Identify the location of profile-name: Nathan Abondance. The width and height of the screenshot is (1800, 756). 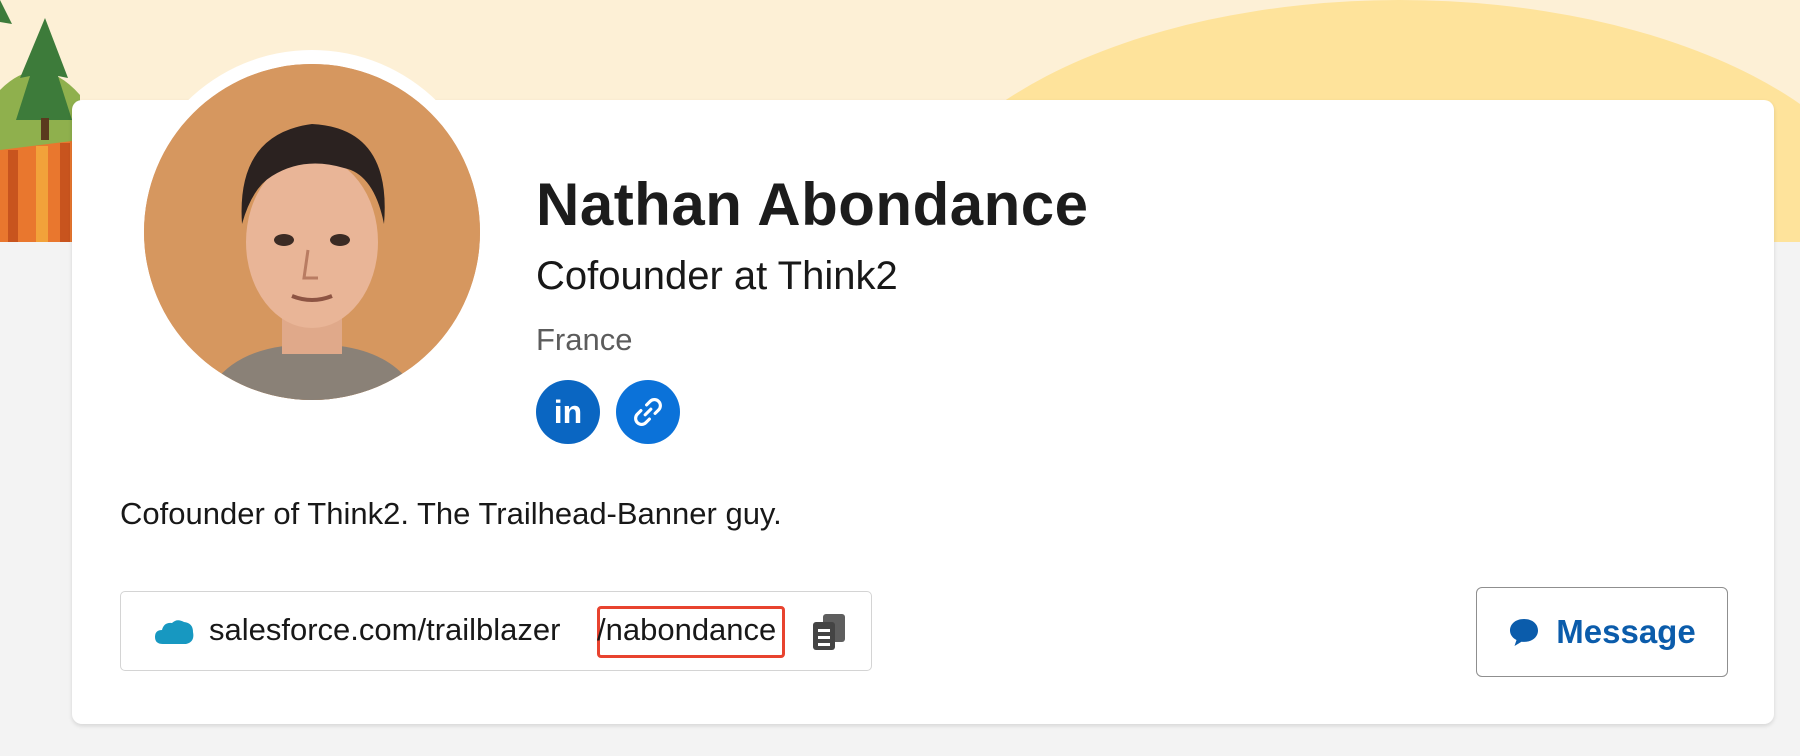
(812, 204).